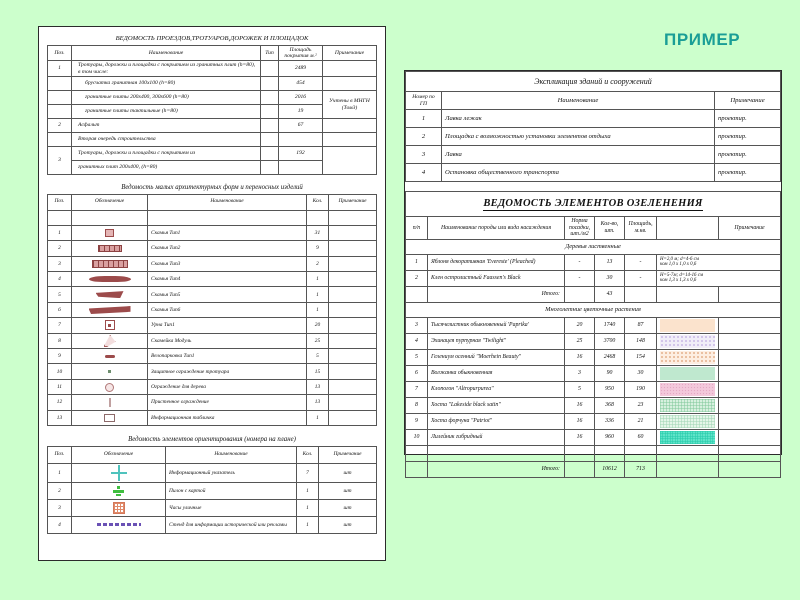 The image size is (800, 600). I want to click on bench-type2-icon, so click(109, 248).